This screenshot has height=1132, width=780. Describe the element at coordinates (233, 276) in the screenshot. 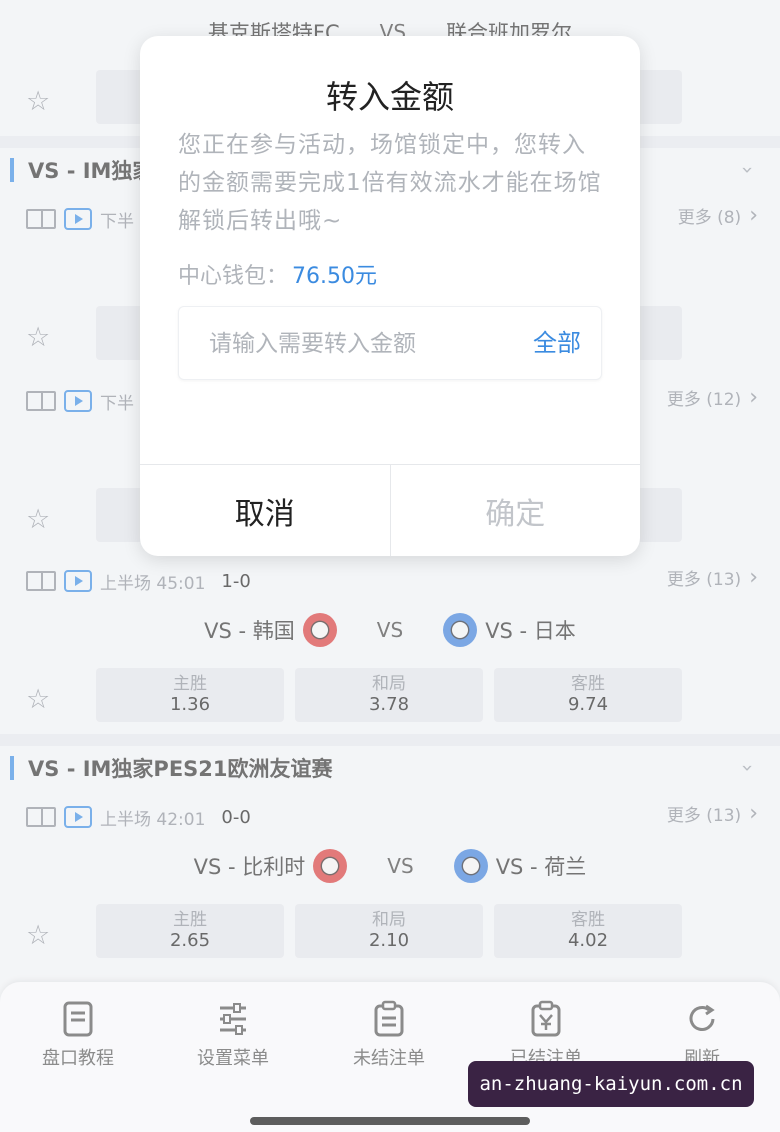

I see `wallet-label: 中心钱包：` at that location.